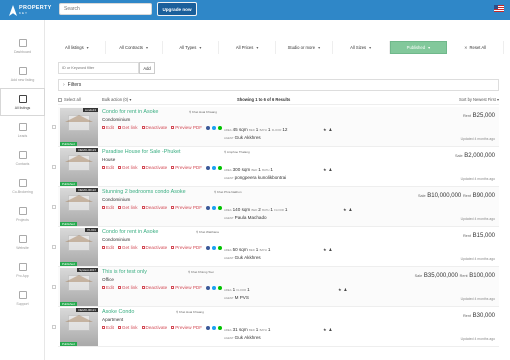  I want to click on filter-published: Published ▾, so click(418, 47).